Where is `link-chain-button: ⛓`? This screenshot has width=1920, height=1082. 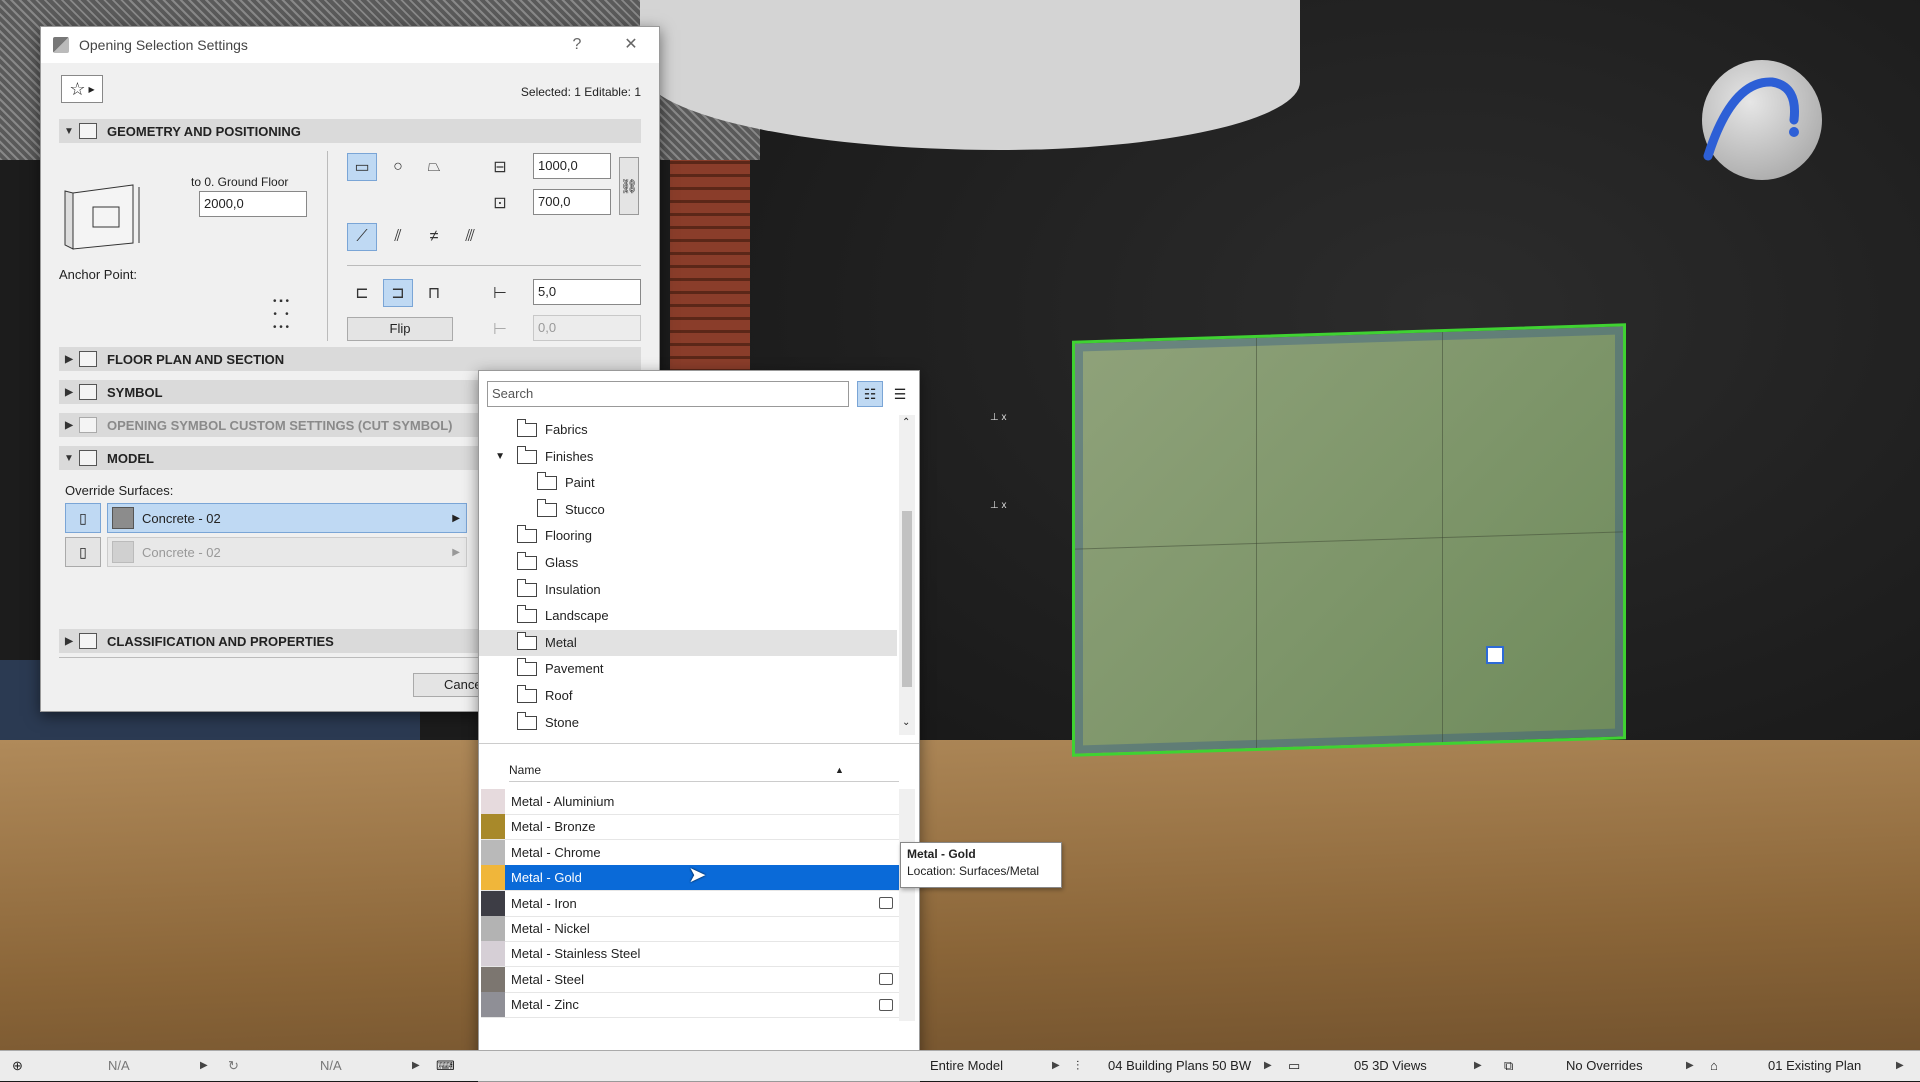
link-chain-button: ⛓ is located at coordinates (629, 186).